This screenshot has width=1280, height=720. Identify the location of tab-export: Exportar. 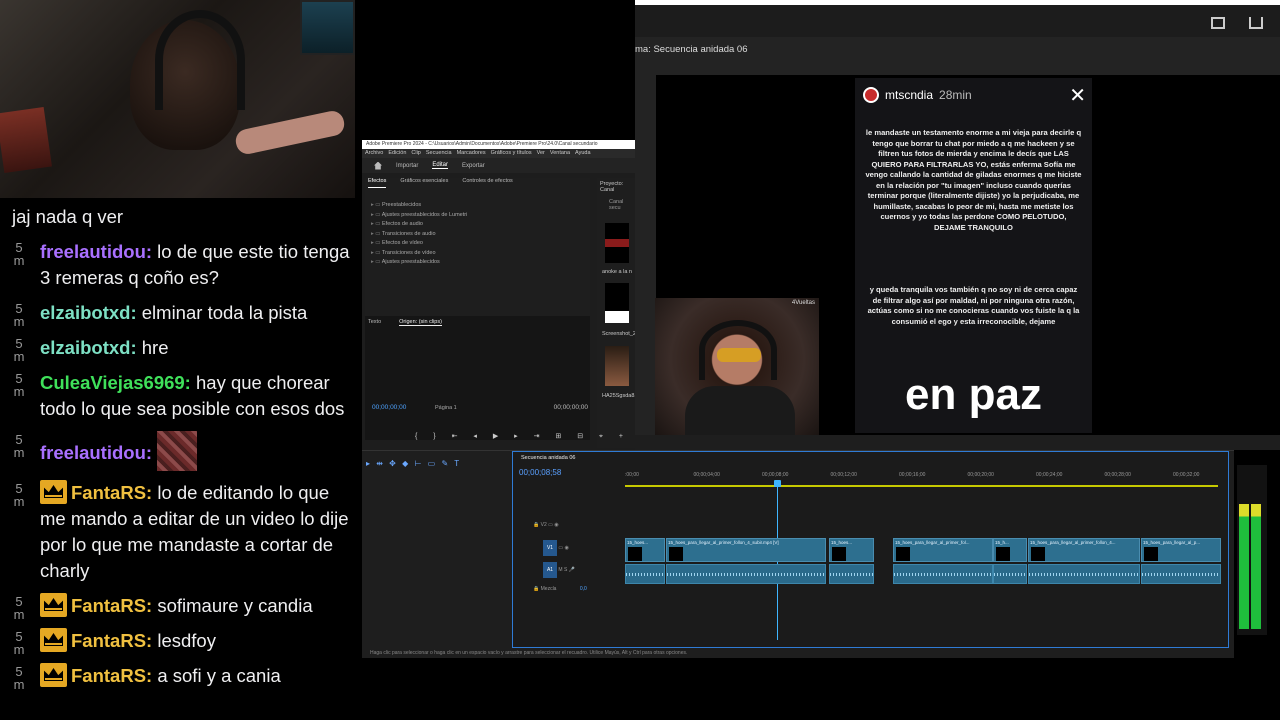
(473, 166).